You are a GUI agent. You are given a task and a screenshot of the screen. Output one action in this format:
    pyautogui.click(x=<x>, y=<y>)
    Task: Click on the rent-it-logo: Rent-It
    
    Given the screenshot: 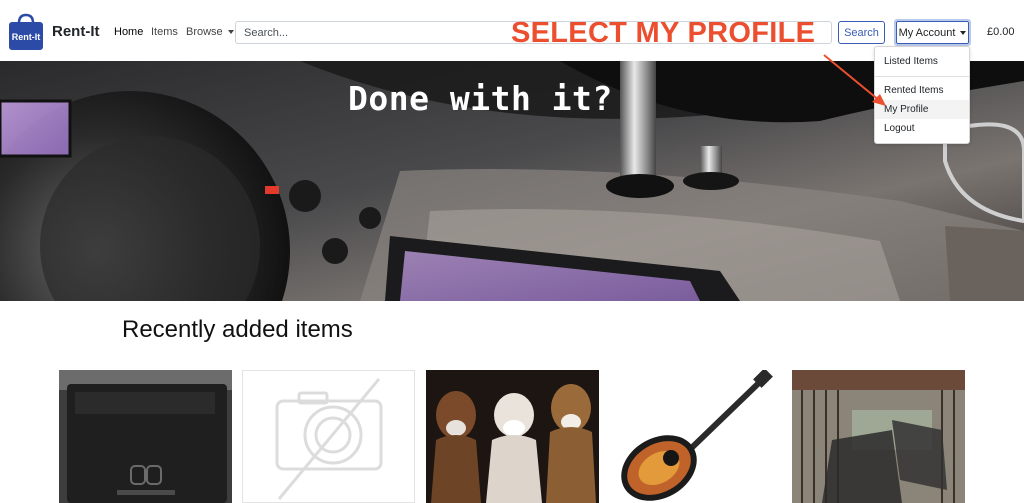 What is the action you would take?
    pyautogui.click(x=26, y=32)
    